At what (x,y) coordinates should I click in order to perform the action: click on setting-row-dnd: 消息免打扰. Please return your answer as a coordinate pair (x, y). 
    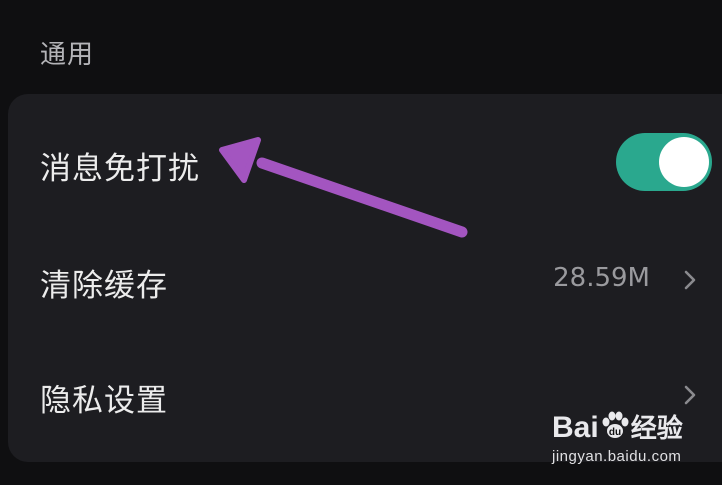
    Looking at the image, I should click on (361, 163).